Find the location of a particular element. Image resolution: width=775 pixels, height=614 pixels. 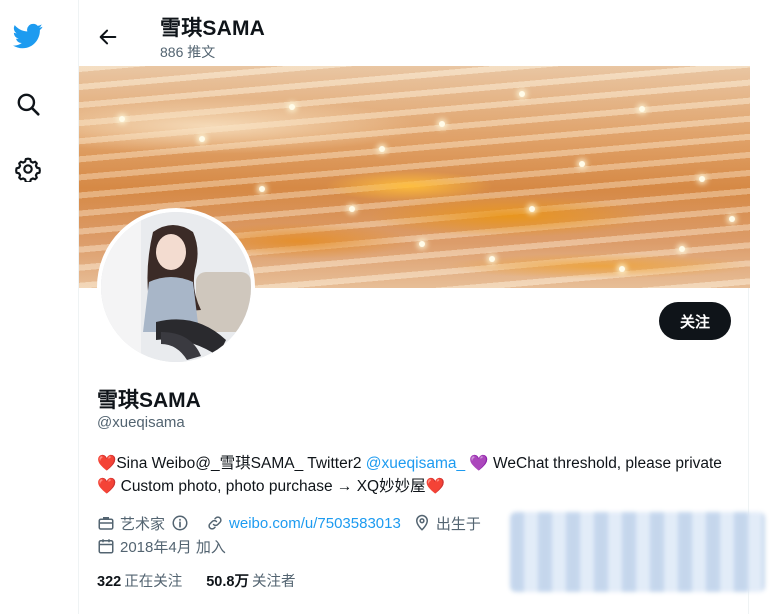

joined-item: 2018年4月 加入 is located at coordinates (161, 546).